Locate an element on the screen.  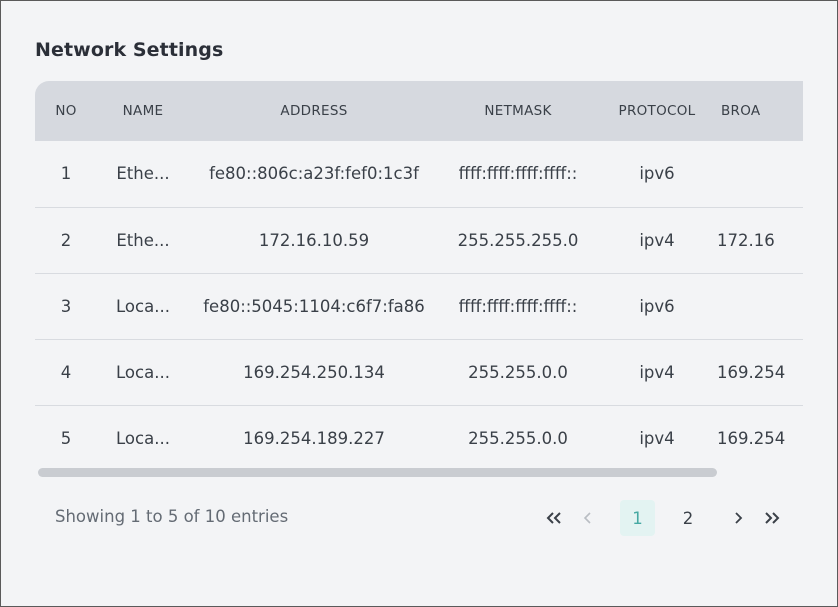
horizontal-scrollbar is located at coordinates (377, 472).